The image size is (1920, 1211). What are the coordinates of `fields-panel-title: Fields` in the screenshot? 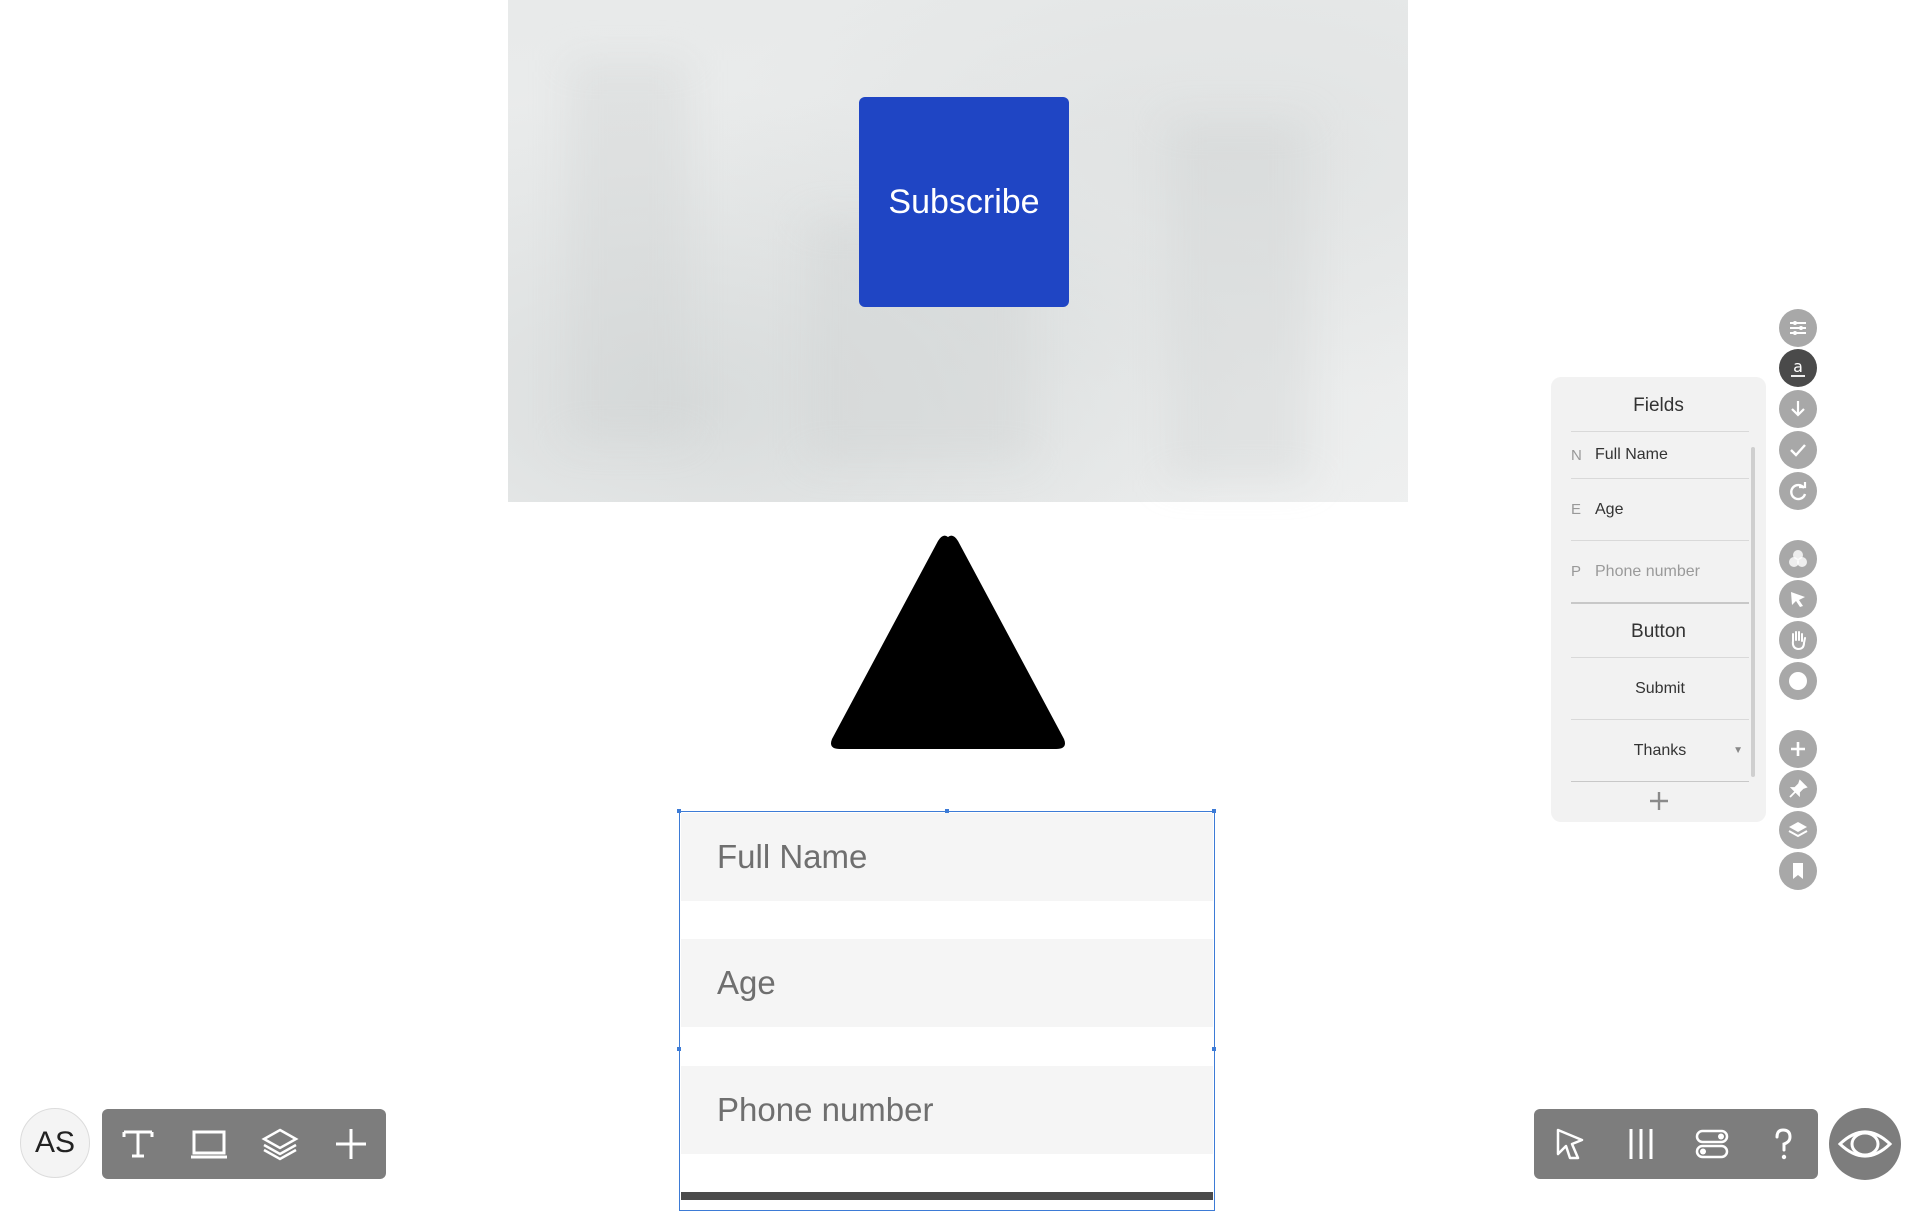 It's located at (1658, 405).